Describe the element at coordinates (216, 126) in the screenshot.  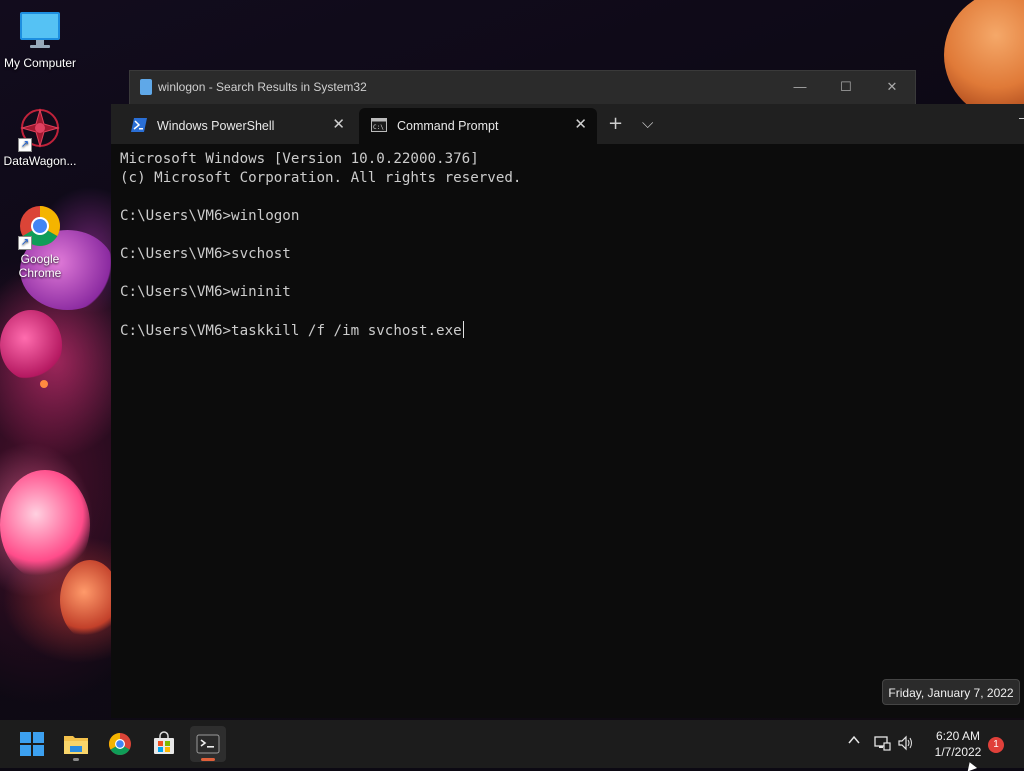
I see `tab-label: Windows PowerShell` at that location.